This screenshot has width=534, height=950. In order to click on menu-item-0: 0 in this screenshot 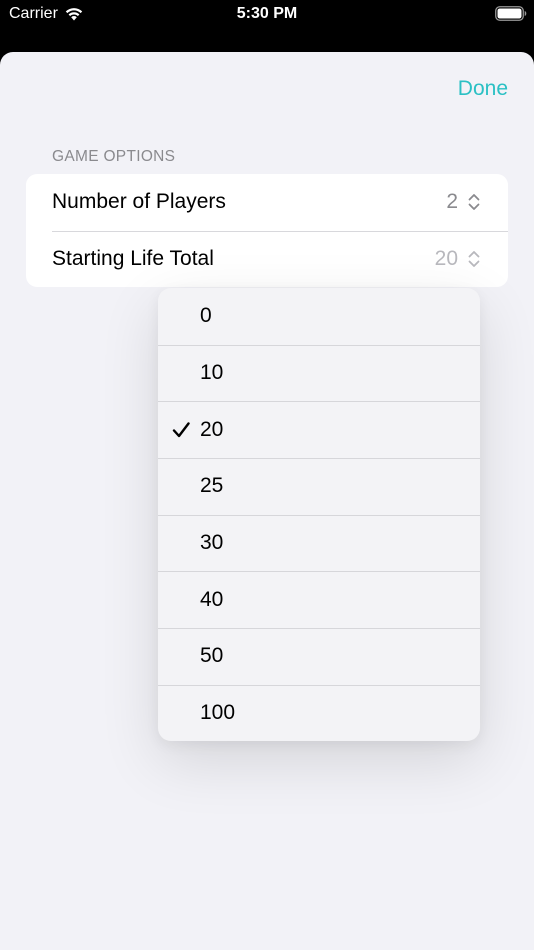, I will do `click(319, 316)`.